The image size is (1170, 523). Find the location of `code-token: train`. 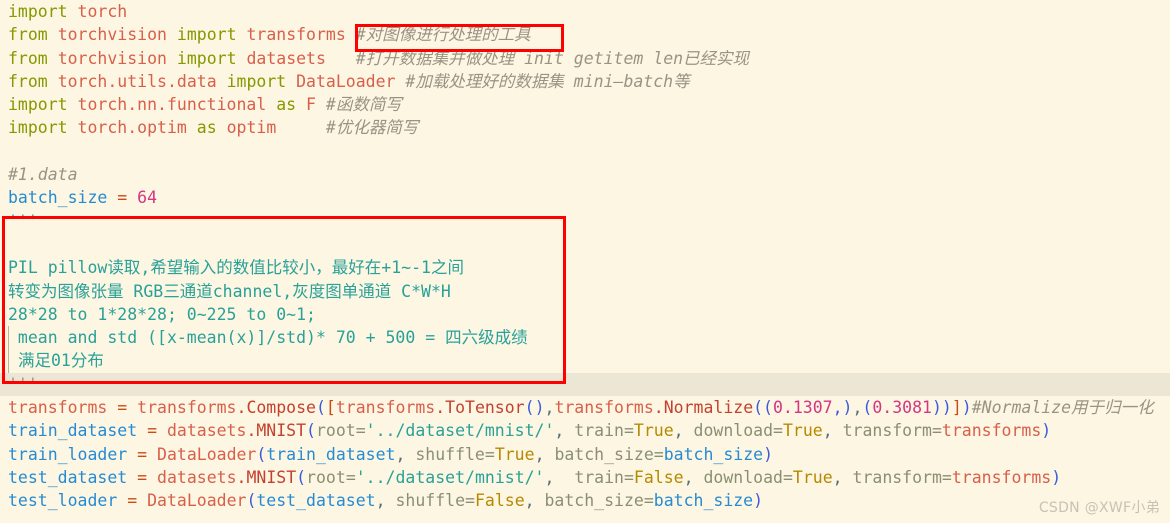

code-token: train is located at coordinates (599, 431).